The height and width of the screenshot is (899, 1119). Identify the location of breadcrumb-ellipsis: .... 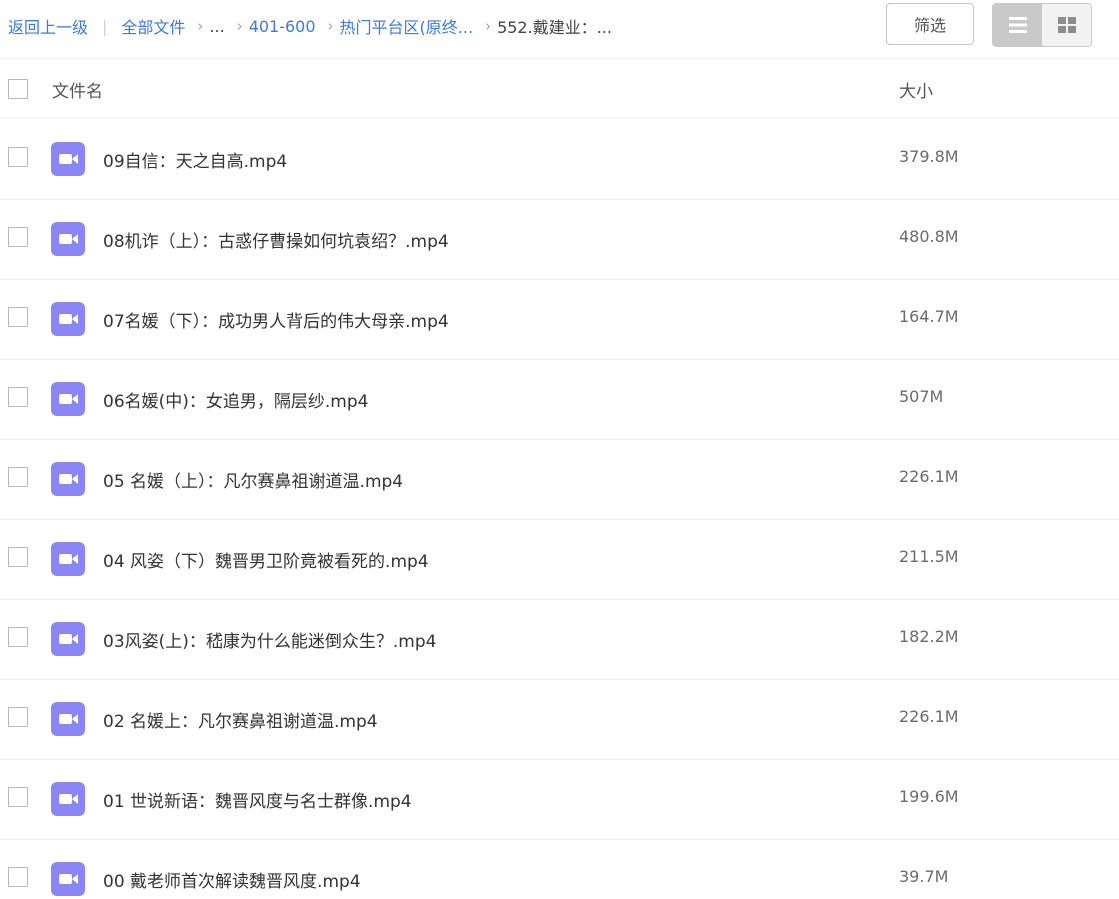
(216, 26).